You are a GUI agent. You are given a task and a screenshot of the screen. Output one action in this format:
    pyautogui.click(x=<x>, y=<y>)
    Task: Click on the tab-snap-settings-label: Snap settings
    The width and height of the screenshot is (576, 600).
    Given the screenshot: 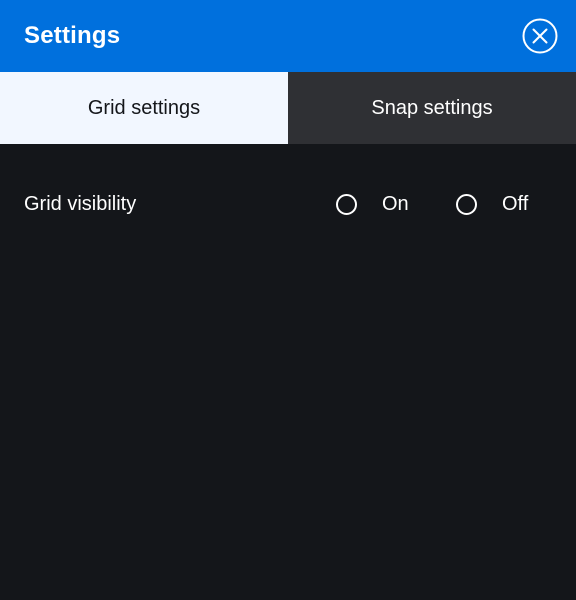 What is the action you would take?
    pyautogui.click(x=432, y=107)
    